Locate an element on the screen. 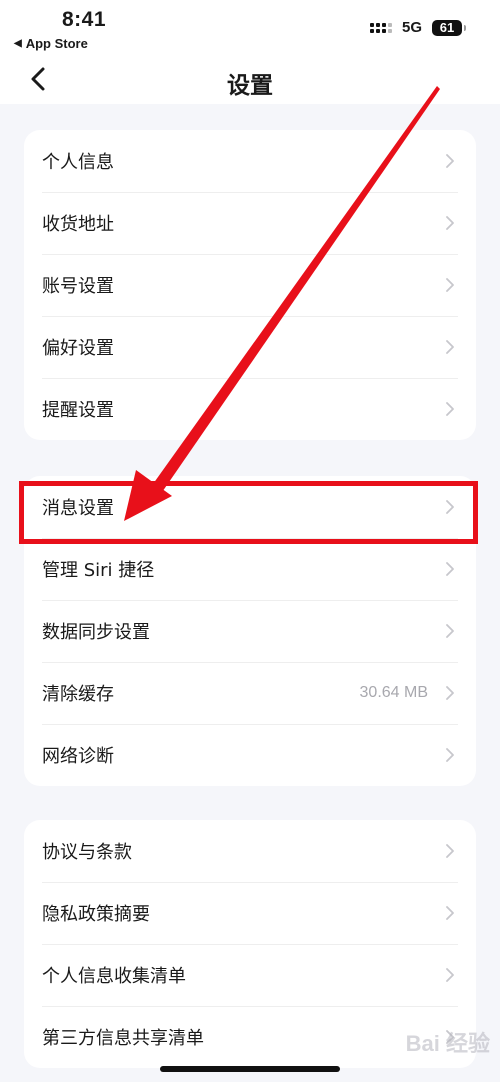 This screenshot has height=1082, width=500. cellular-signal-icon is located at coordinates (380, 27).